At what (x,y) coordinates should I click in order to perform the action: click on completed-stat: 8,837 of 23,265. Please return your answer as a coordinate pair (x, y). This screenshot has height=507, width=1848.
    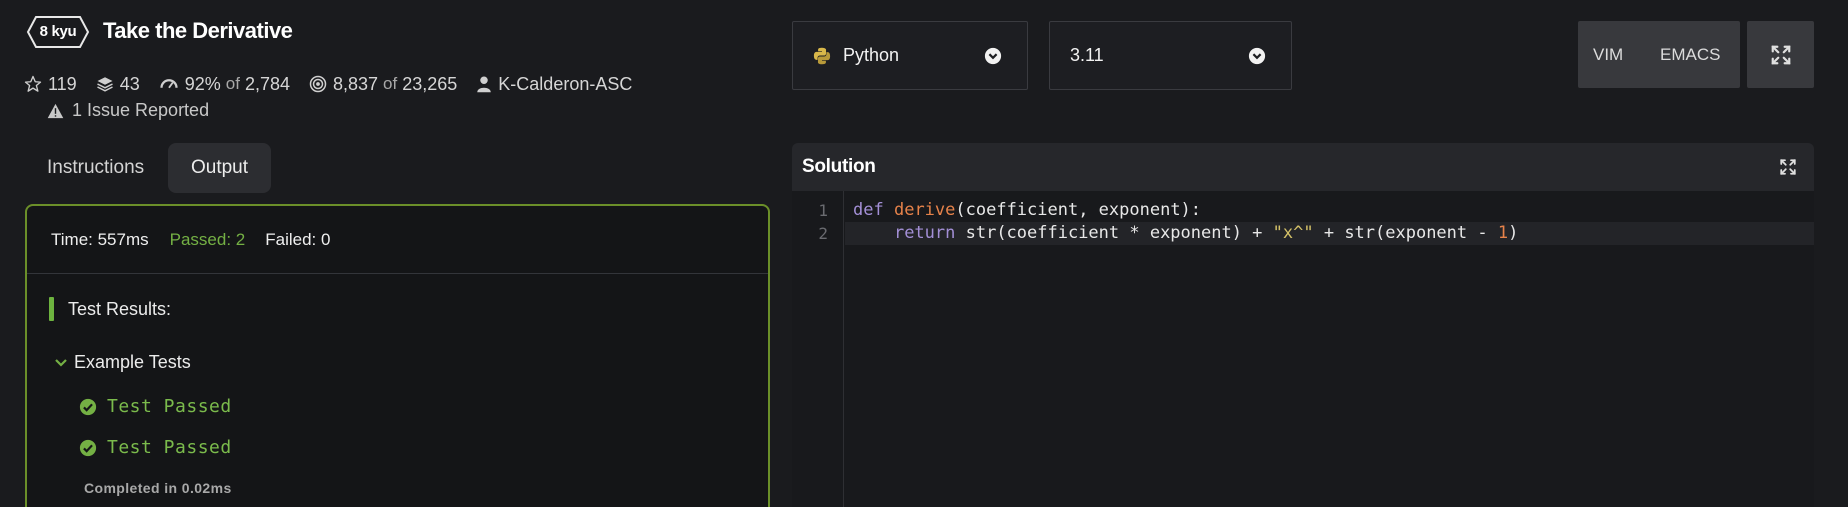
    Looking at the image, I should click on (383, 84).